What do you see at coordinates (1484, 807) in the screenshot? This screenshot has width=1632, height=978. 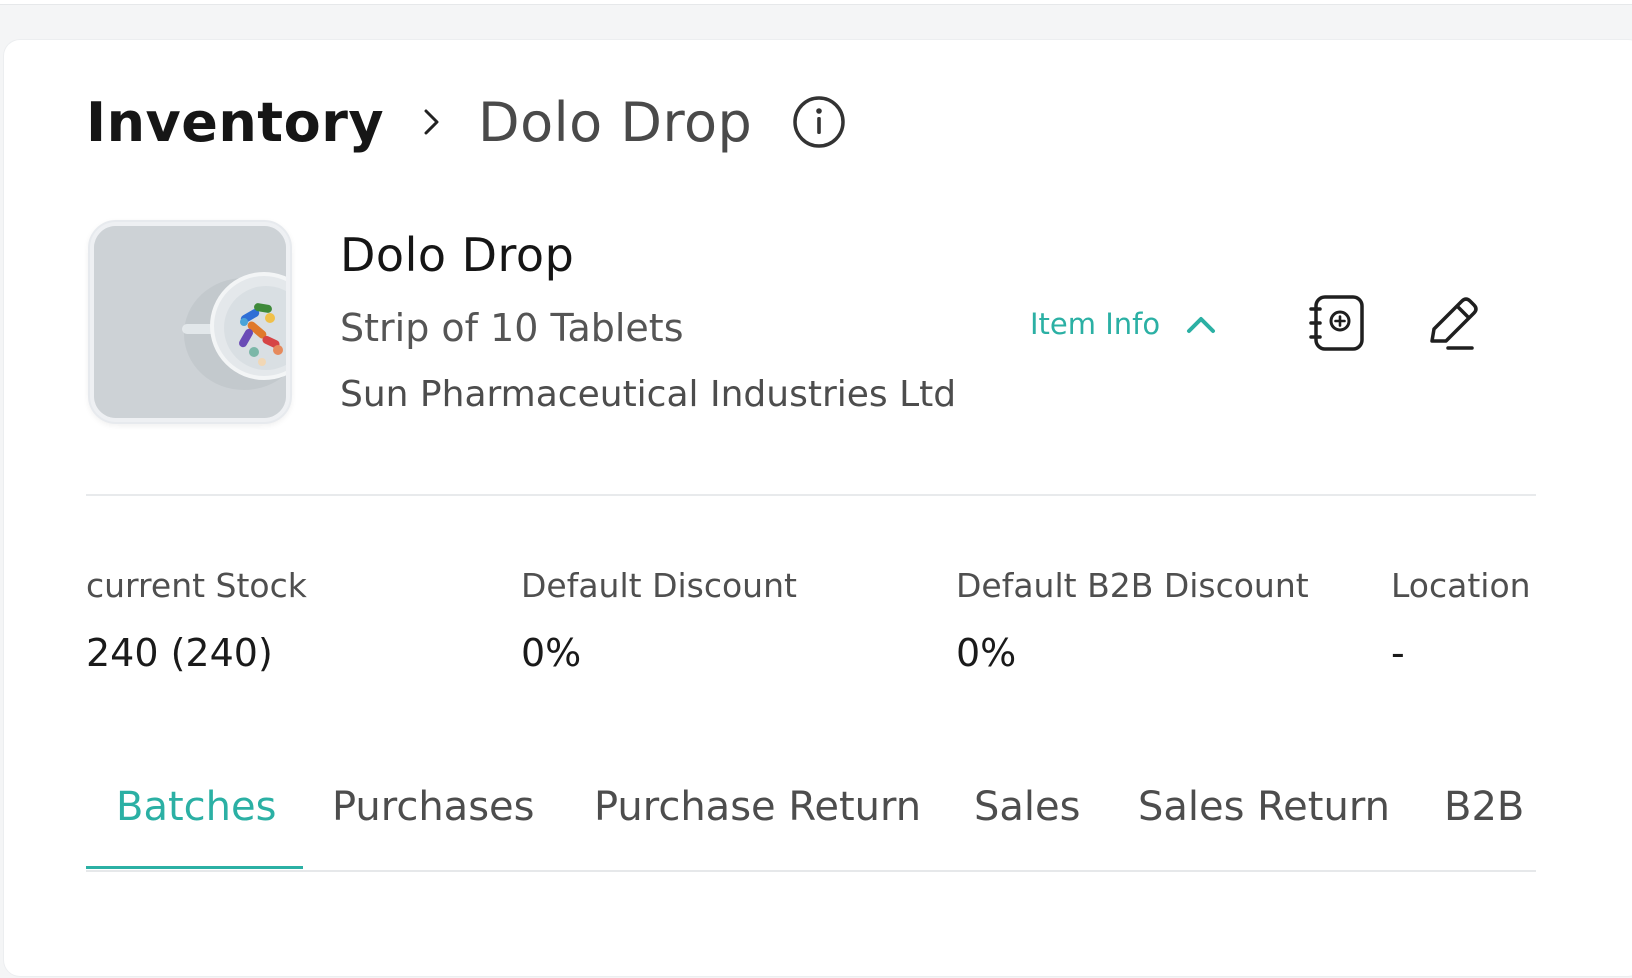 I see `tab-b2b: B2B` at bounding box center [1484, 807].